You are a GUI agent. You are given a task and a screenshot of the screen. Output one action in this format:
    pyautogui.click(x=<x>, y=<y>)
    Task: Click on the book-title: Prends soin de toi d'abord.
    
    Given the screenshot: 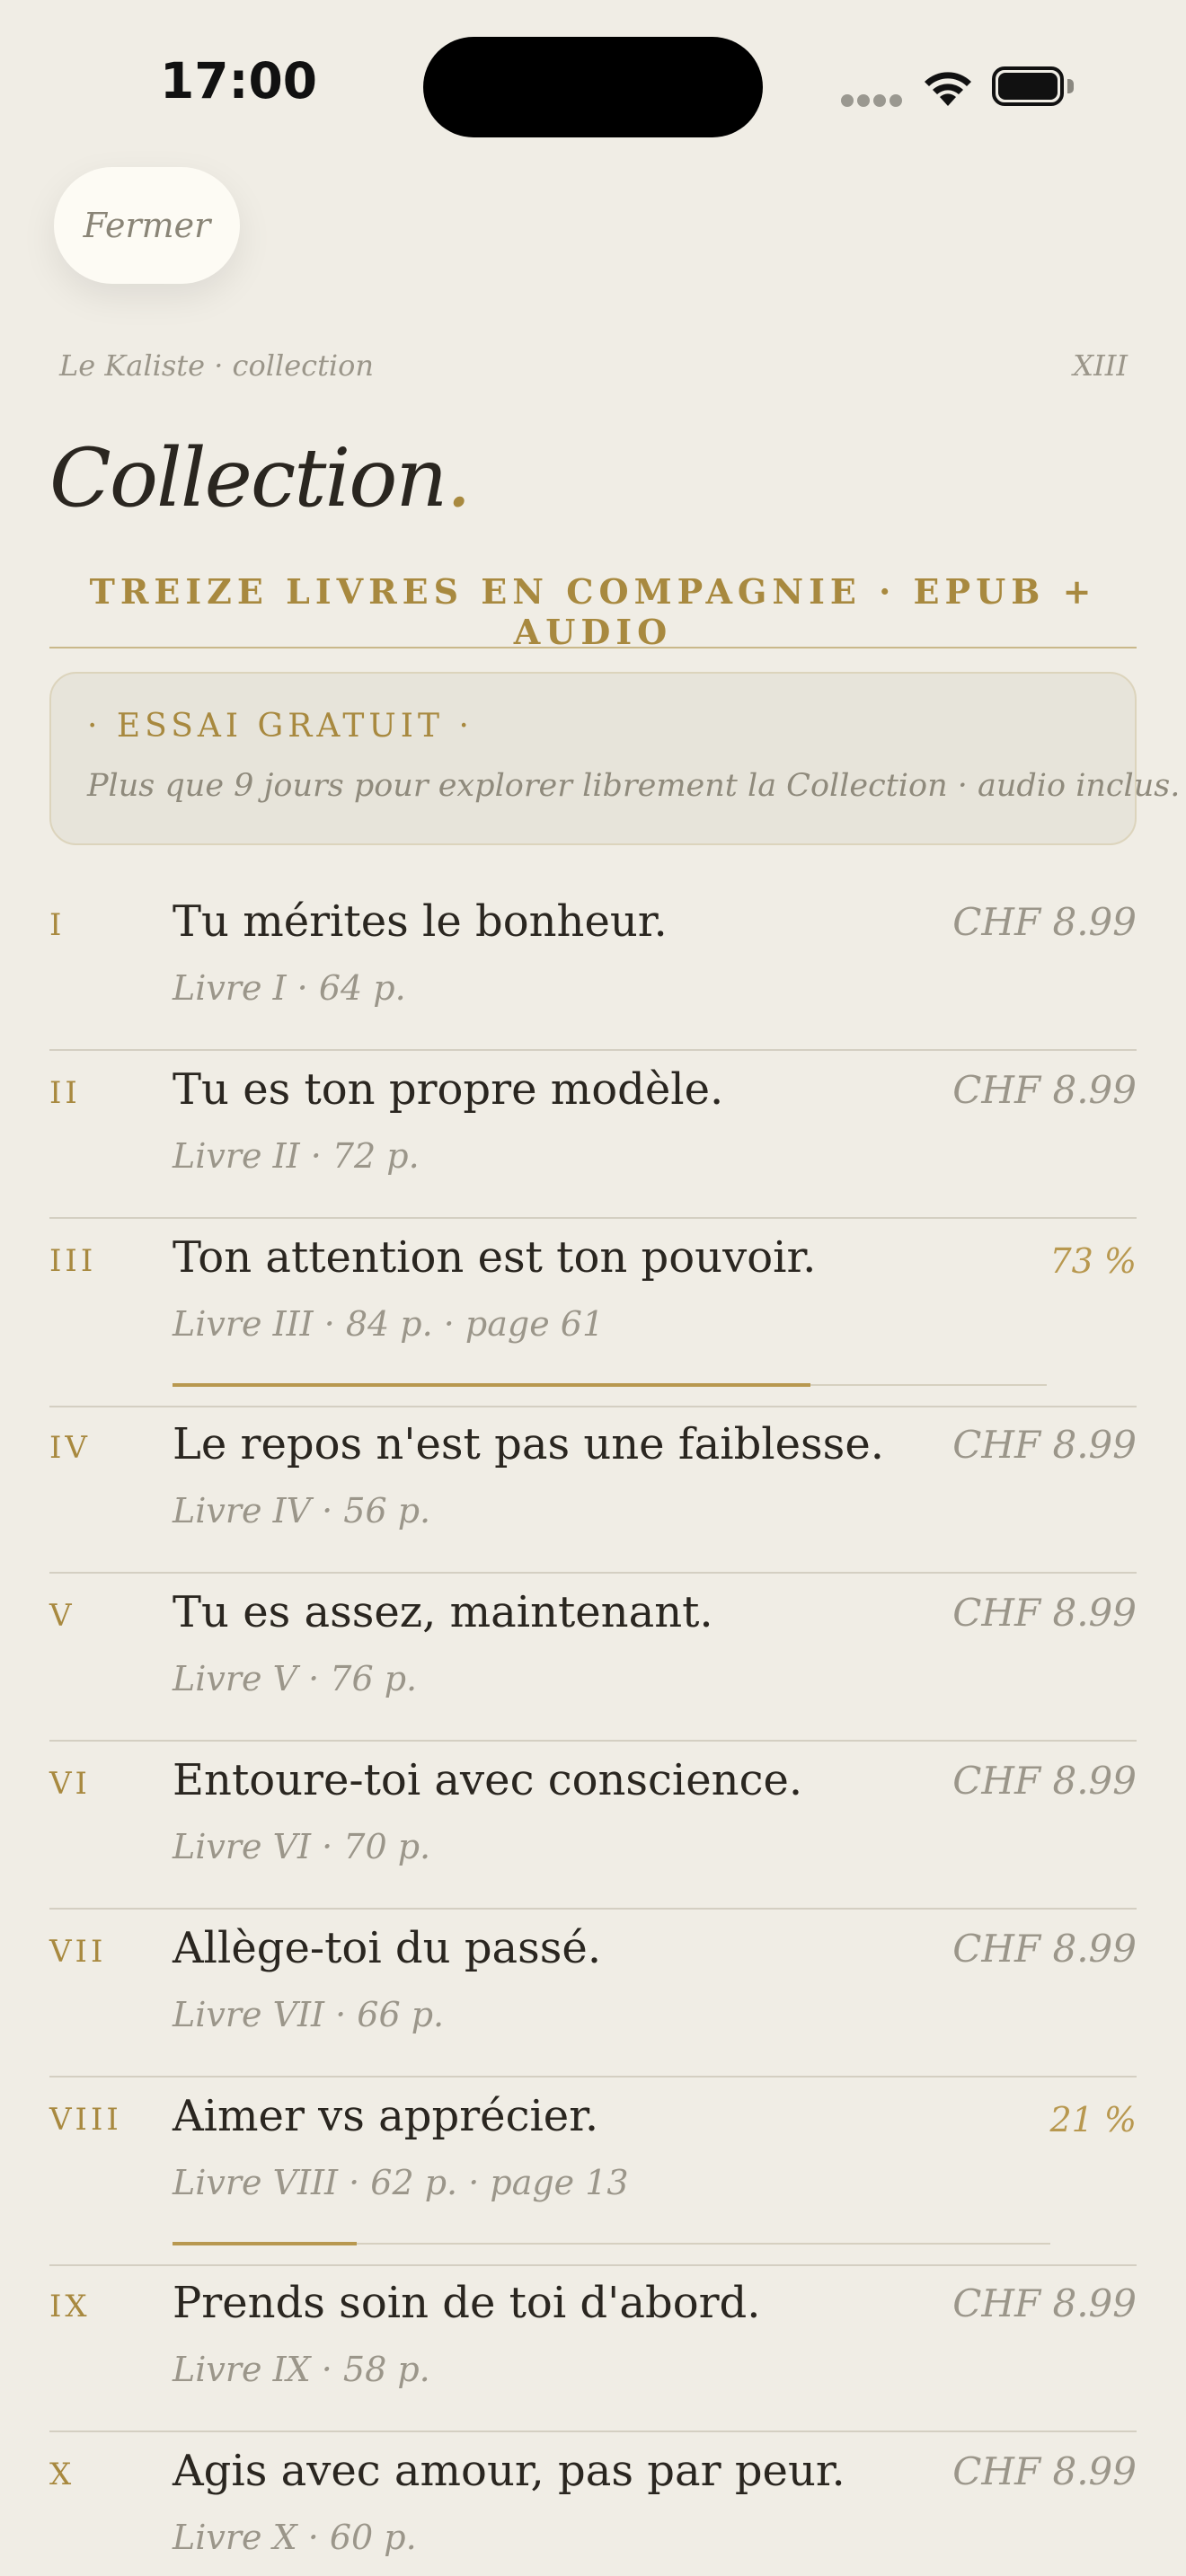 What is the action you would take?
    pyautogui.click(x=467, y=2303)
    